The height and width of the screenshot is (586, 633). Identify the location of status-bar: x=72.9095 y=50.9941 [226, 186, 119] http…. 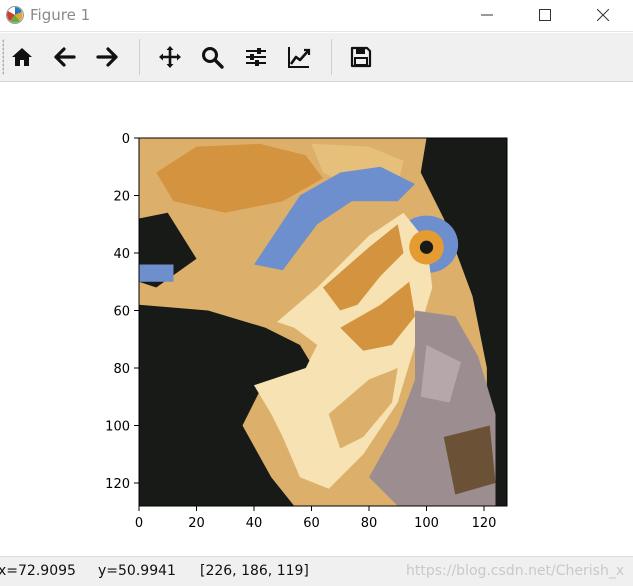
(316, 571).